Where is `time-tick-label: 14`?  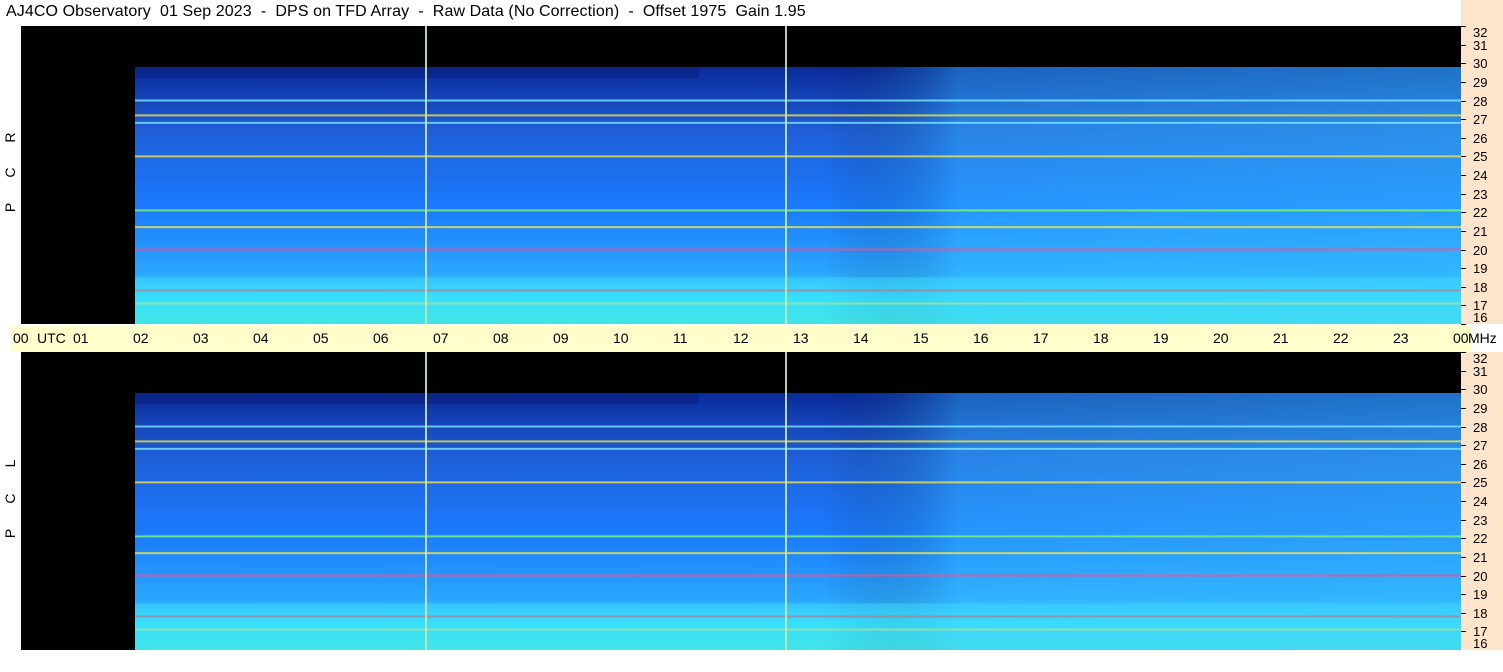 time-tick-label: 14 is located at coordinates (861, 338).